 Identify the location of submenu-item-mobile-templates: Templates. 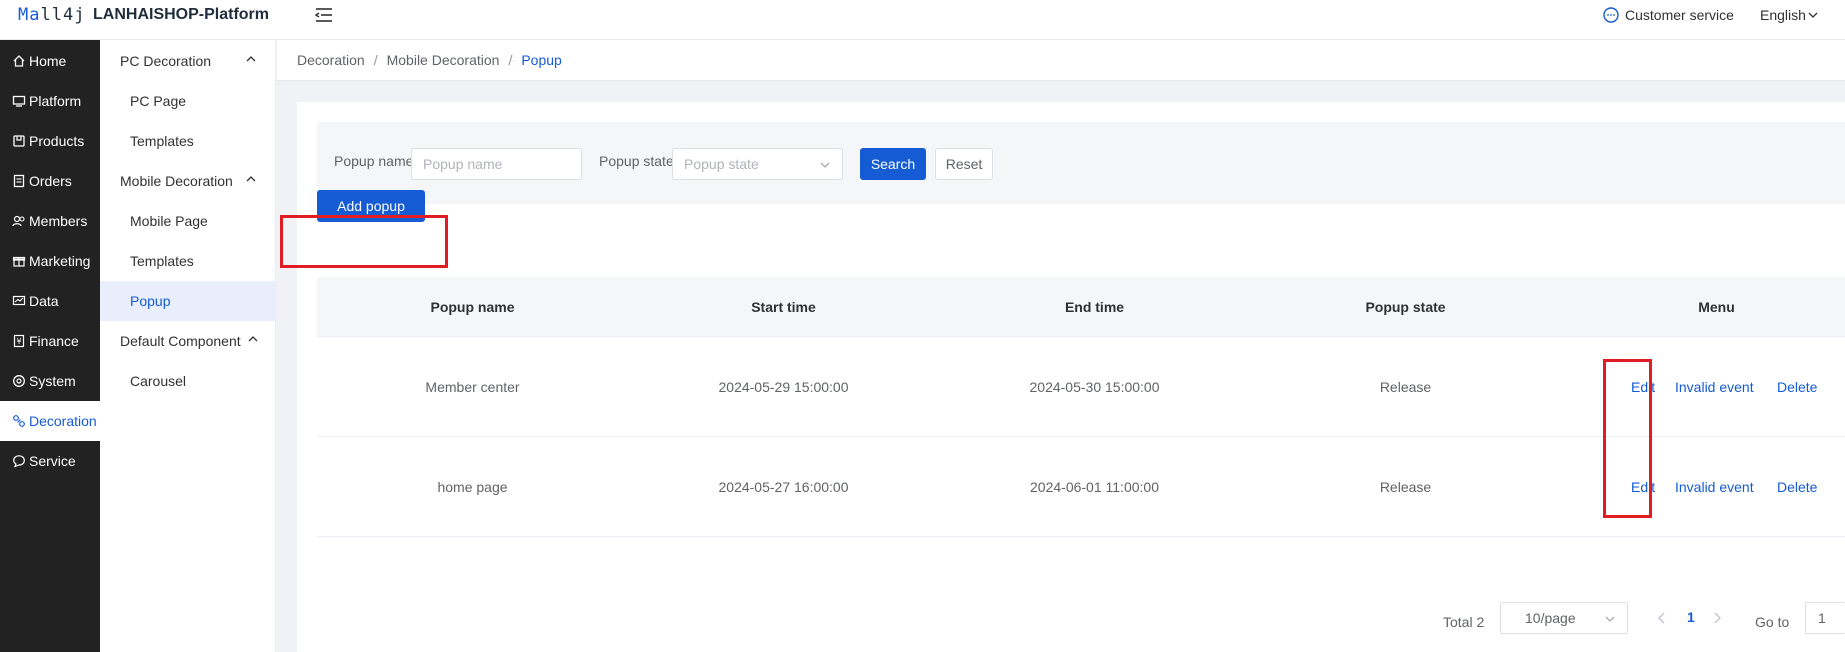
(188, 261).